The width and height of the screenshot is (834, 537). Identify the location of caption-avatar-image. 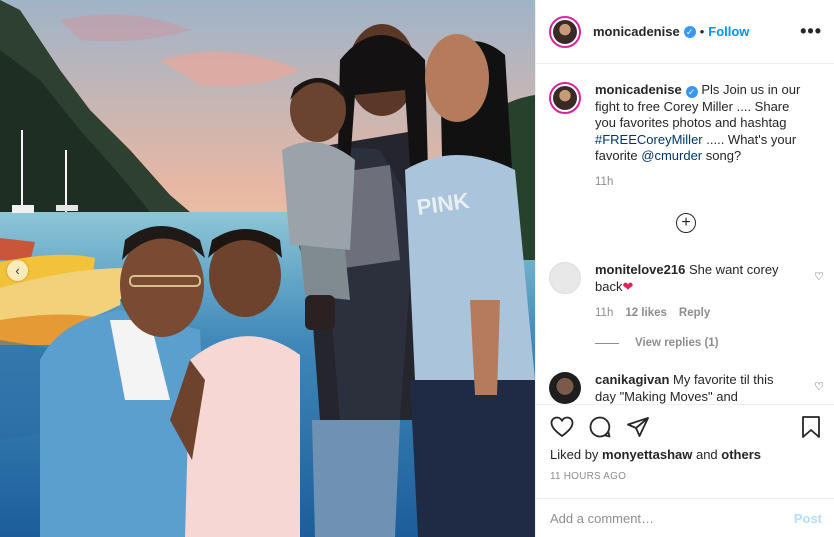
(565, 98).